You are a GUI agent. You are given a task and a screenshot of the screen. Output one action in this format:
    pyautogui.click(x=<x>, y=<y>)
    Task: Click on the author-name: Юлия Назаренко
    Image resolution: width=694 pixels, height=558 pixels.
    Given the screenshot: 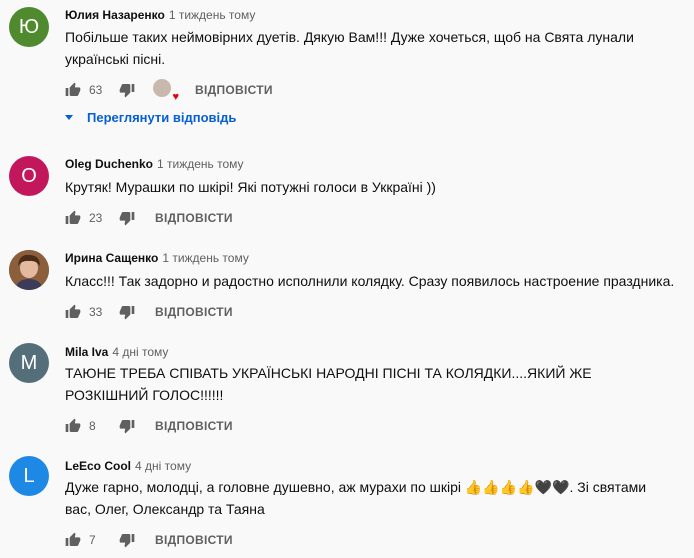 What is the action you would take?
    pyautogui.click(x=115, y=15)
    